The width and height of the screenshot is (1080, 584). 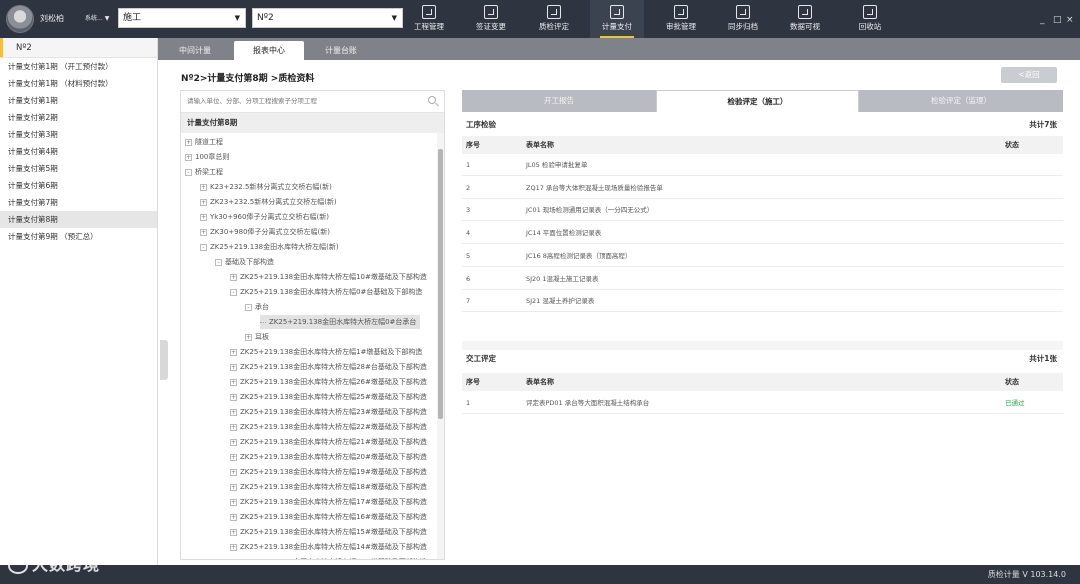 What do you see at coordinates (617, 19) in the screenshot?
I see `nav-metering-payment: 计量支付` at bounding box center [617, 19].